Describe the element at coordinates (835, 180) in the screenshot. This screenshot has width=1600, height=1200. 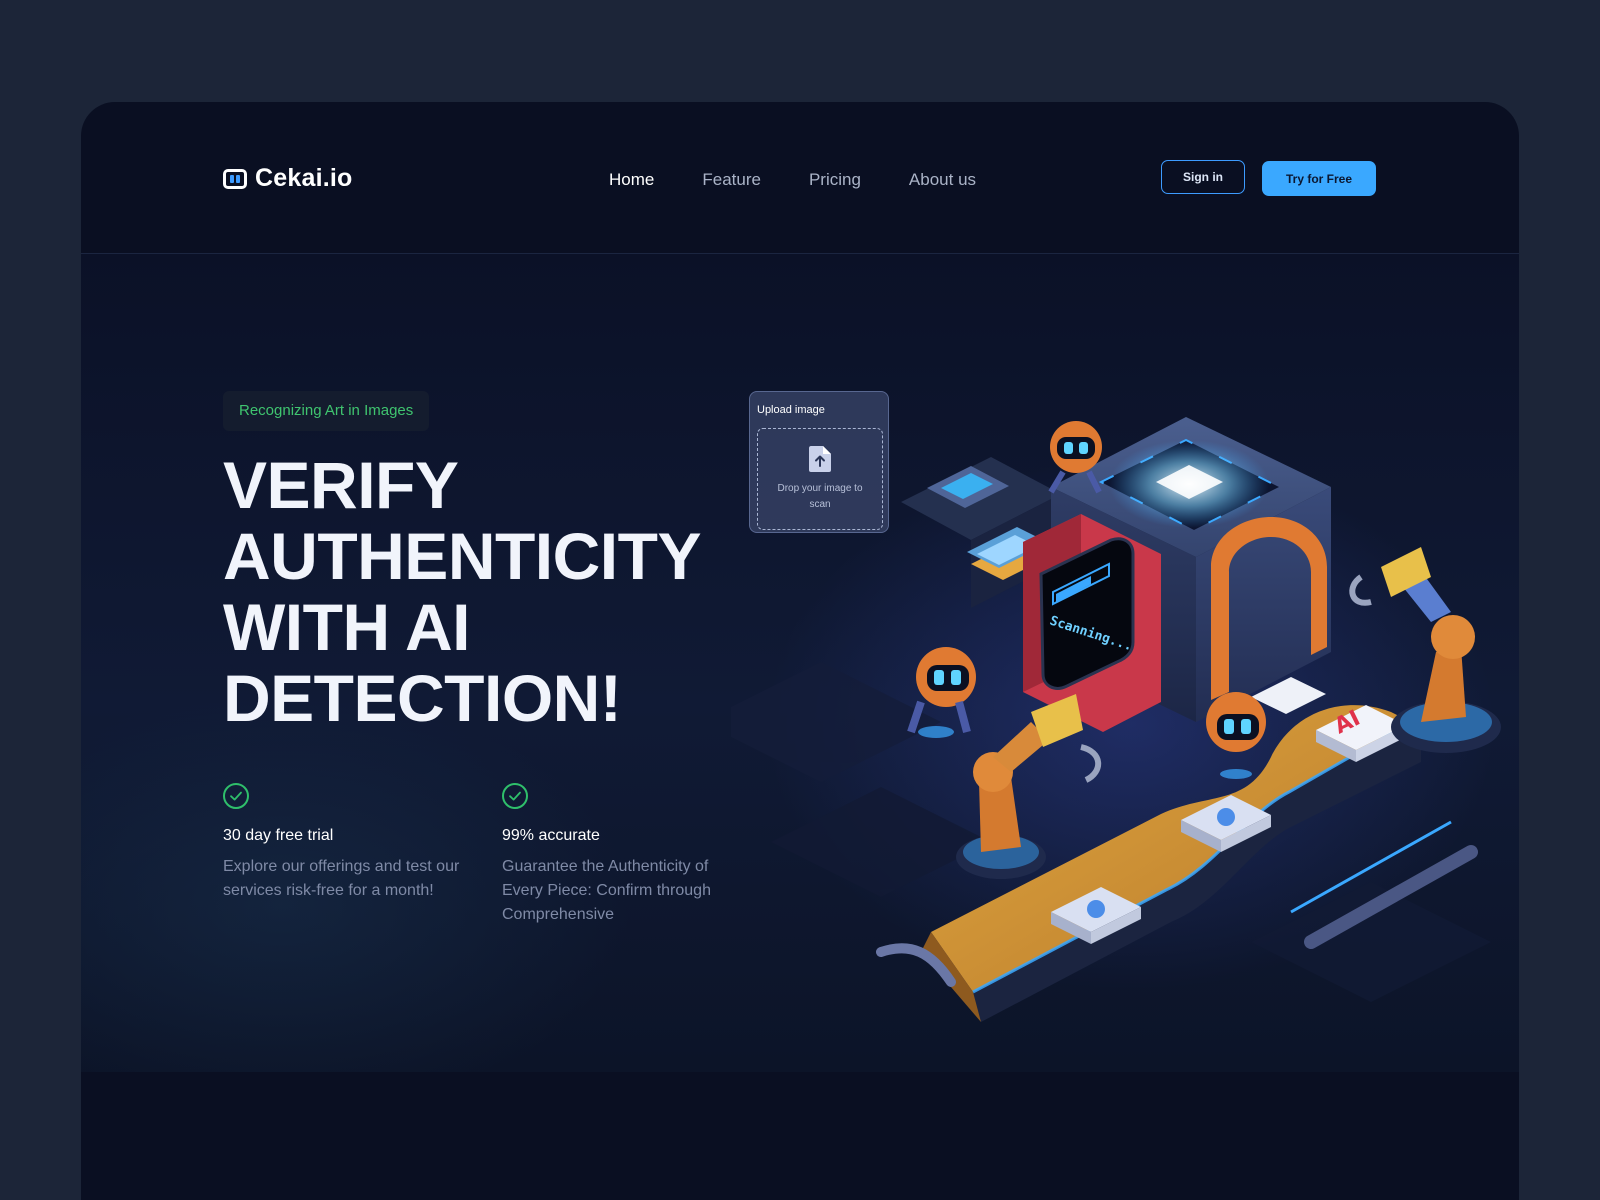
I see `nav-pricing: Pricing` at that location.